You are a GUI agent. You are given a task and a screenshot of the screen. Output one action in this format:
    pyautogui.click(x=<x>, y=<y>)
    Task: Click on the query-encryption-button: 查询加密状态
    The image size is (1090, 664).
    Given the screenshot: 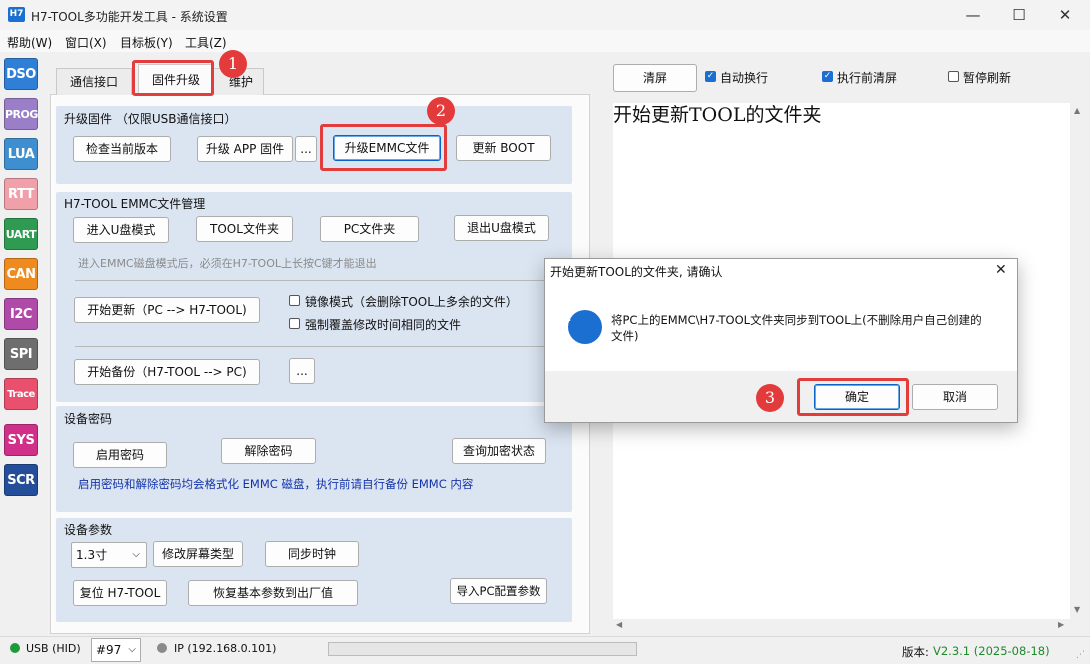 What is the action you would take?
    pyautogui.click(x=499, y=451)
    